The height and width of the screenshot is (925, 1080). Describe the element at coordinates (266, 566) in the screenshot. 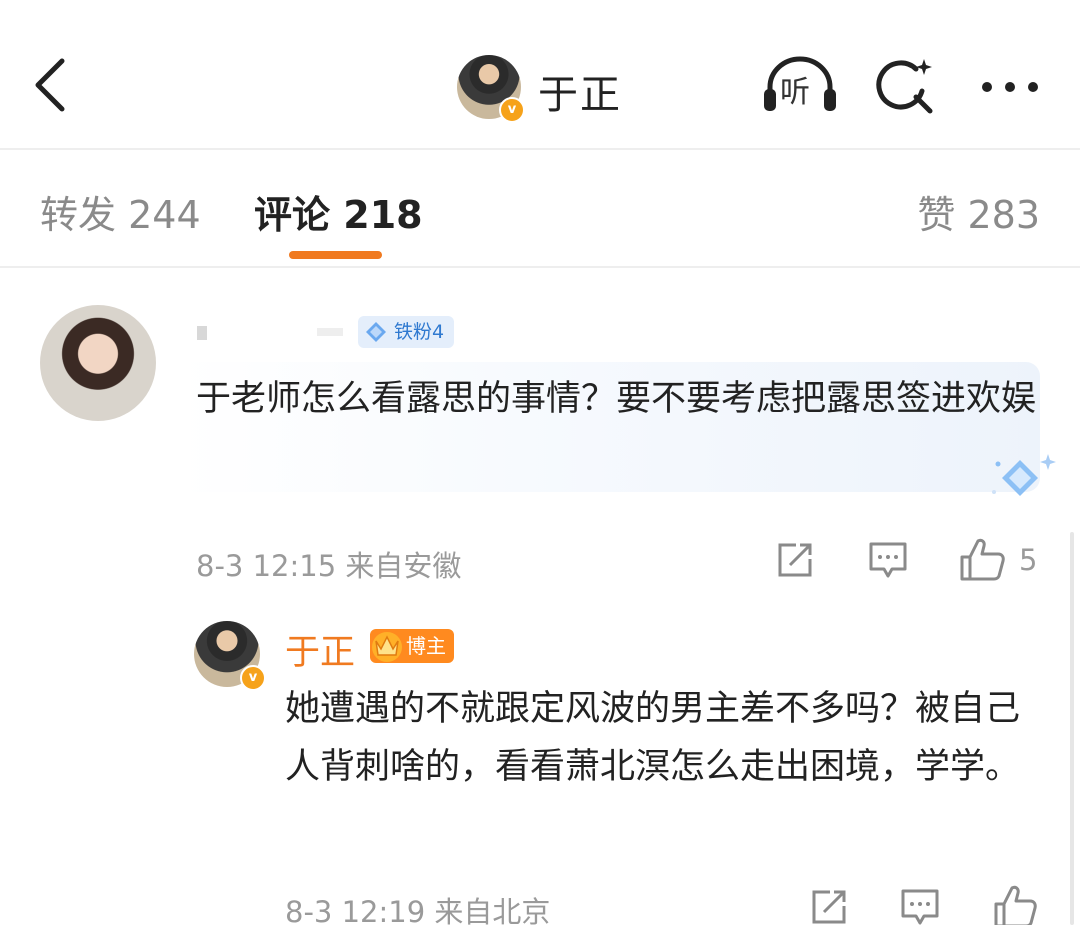

I see `comment-time: 8-3 12:15` at that location.